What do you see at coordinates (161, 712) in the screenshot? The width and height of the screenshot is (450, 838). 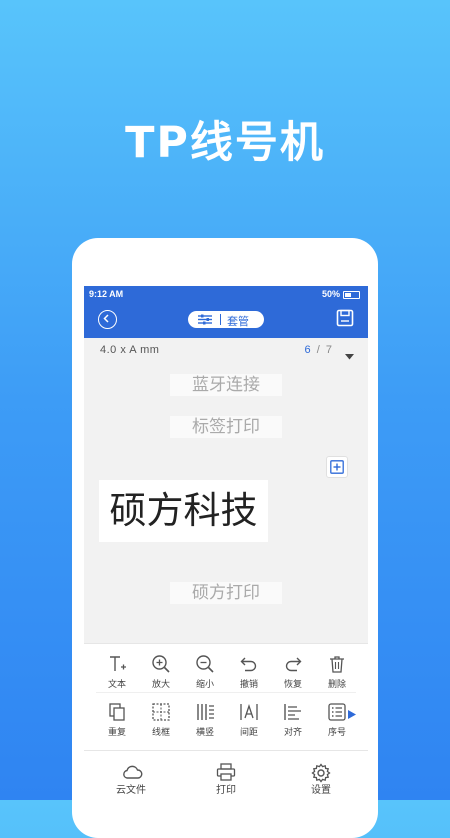 I see `frame-icon` at bounding box center [161, 712].